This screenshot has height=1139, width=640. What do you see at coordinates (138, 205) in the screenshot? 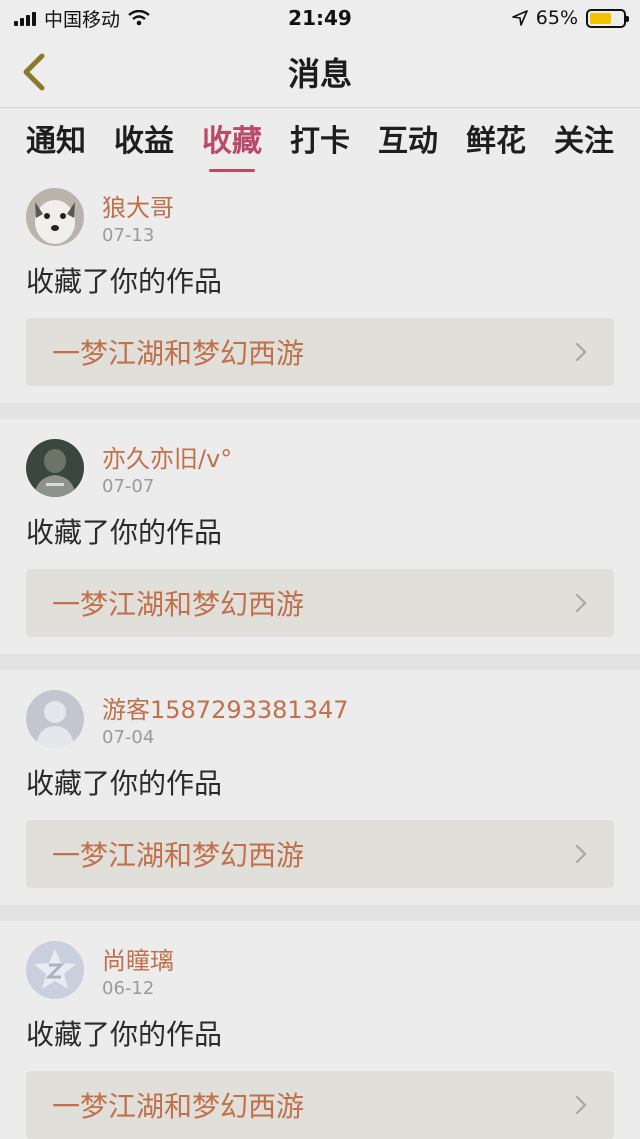
I see `username: 狼大哥` at bounding box center [138, 205].